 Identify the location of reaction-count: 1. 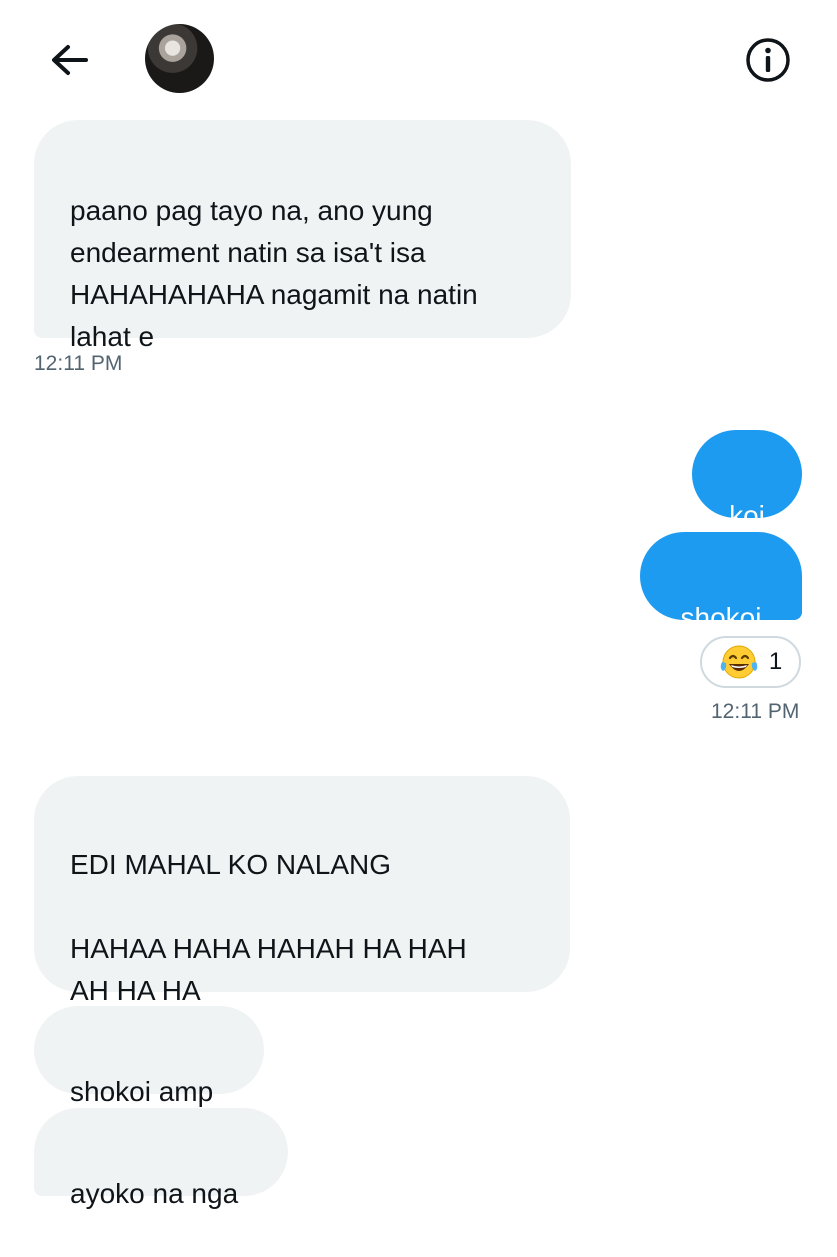
(775, 661).